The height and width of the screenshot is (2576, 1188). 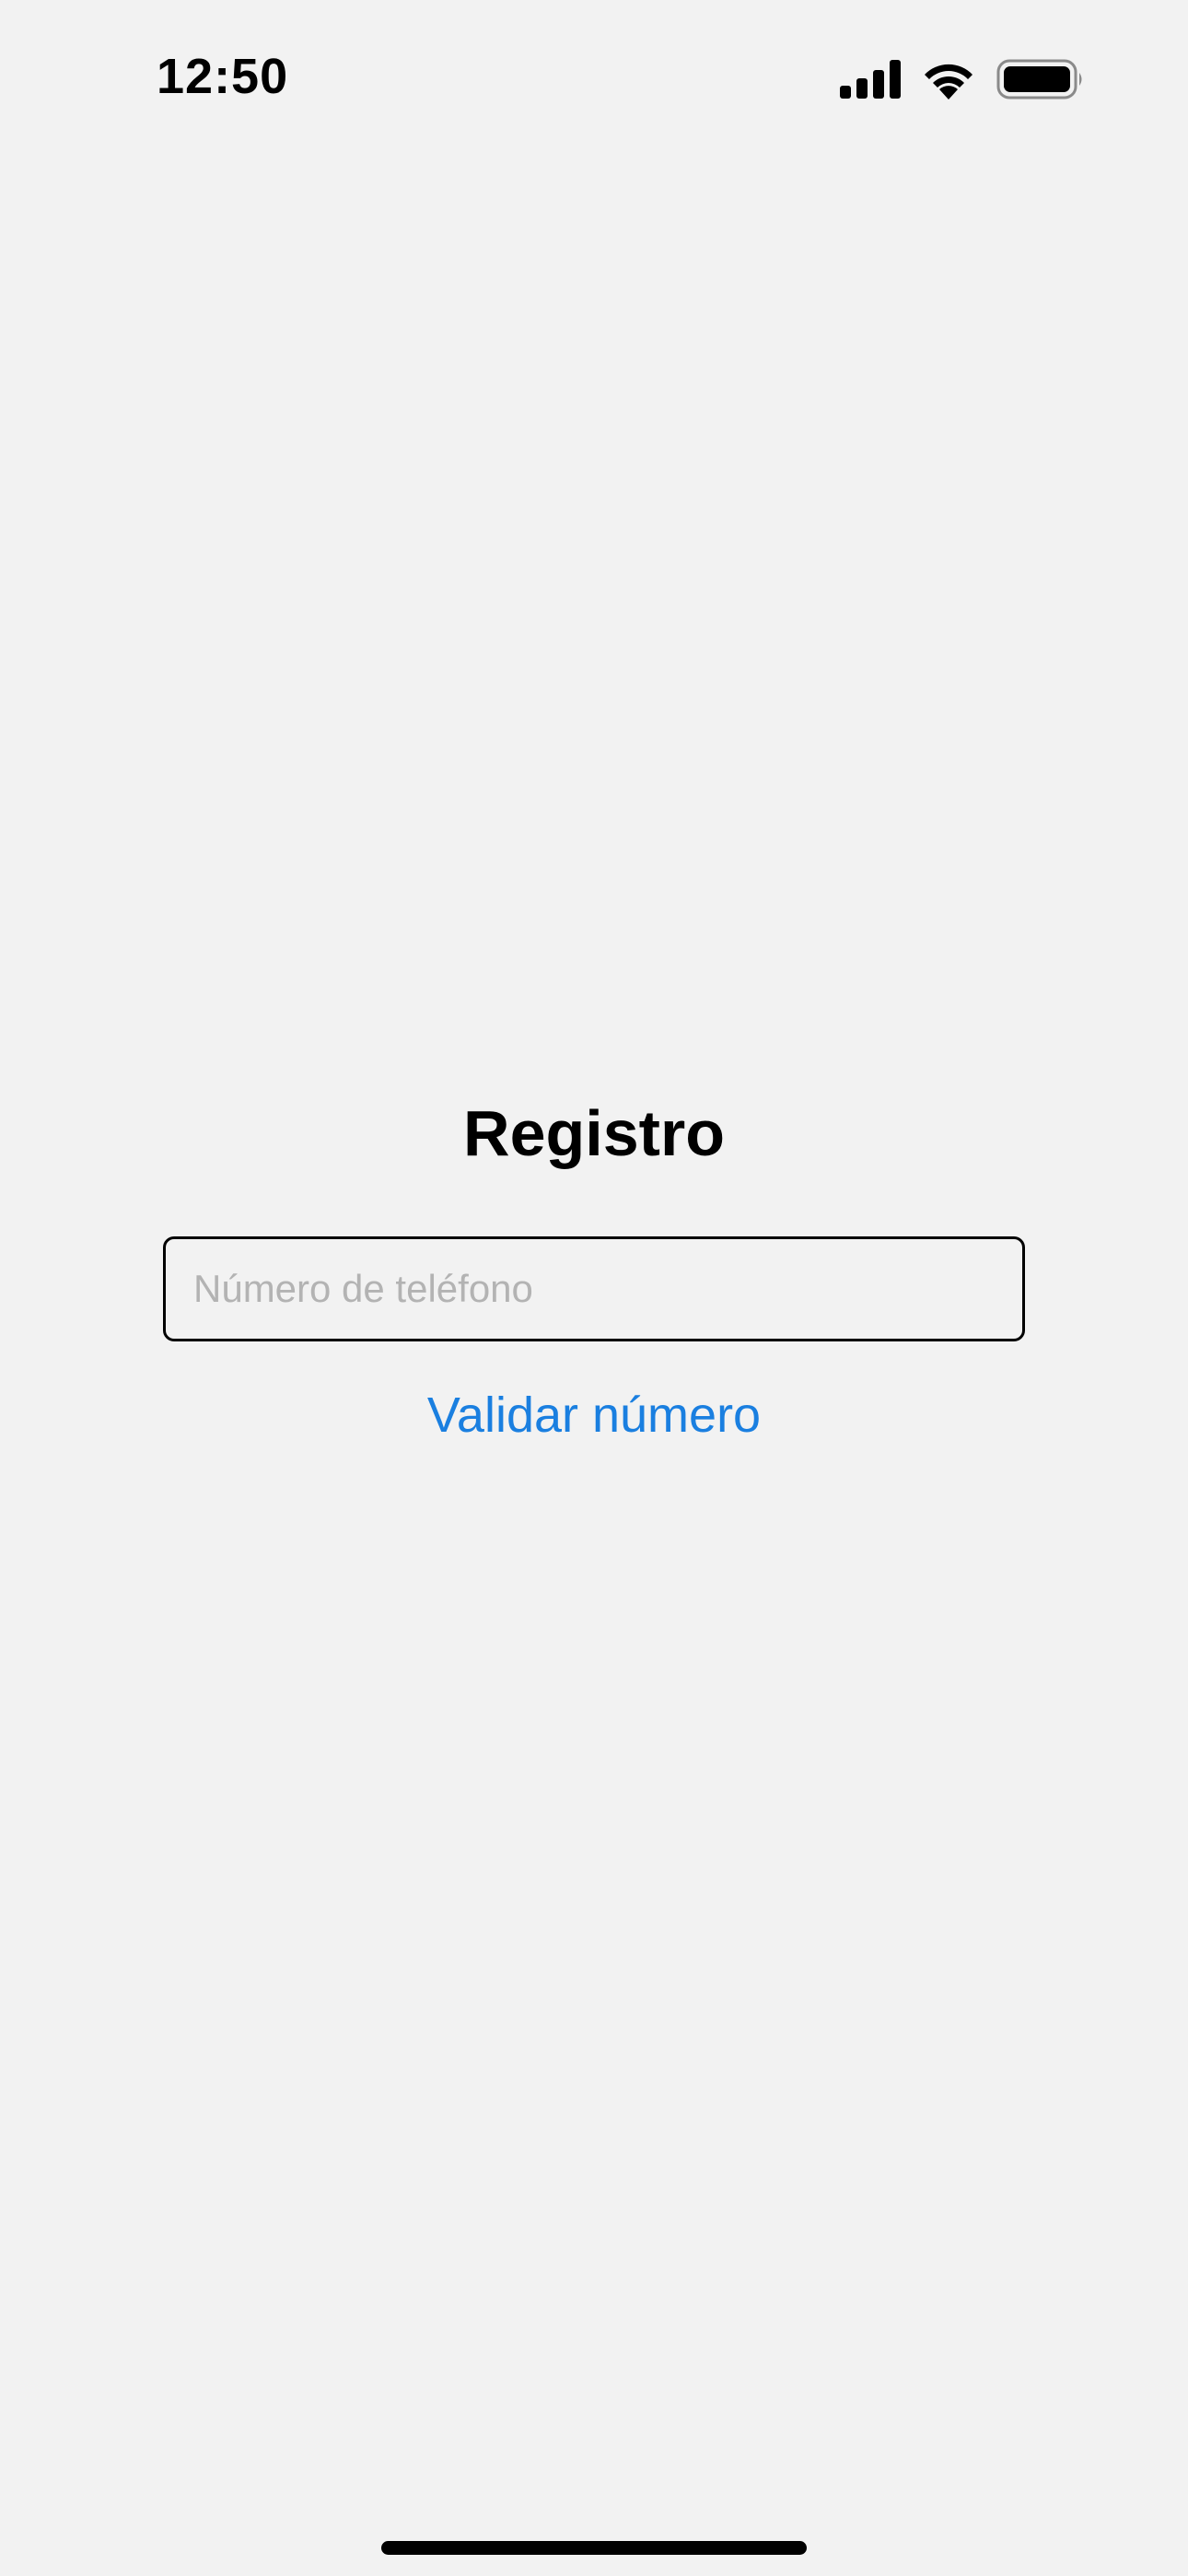 I want to click on status-bar: 12:50, so click(x=594, y=78).